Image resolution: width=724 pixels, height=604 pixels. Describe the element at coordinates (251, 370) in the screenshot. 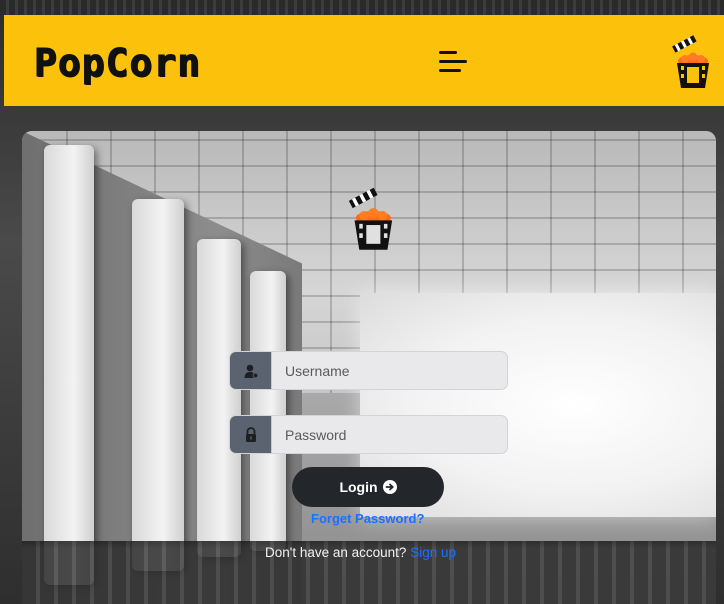

I see `user-icon` at that location.